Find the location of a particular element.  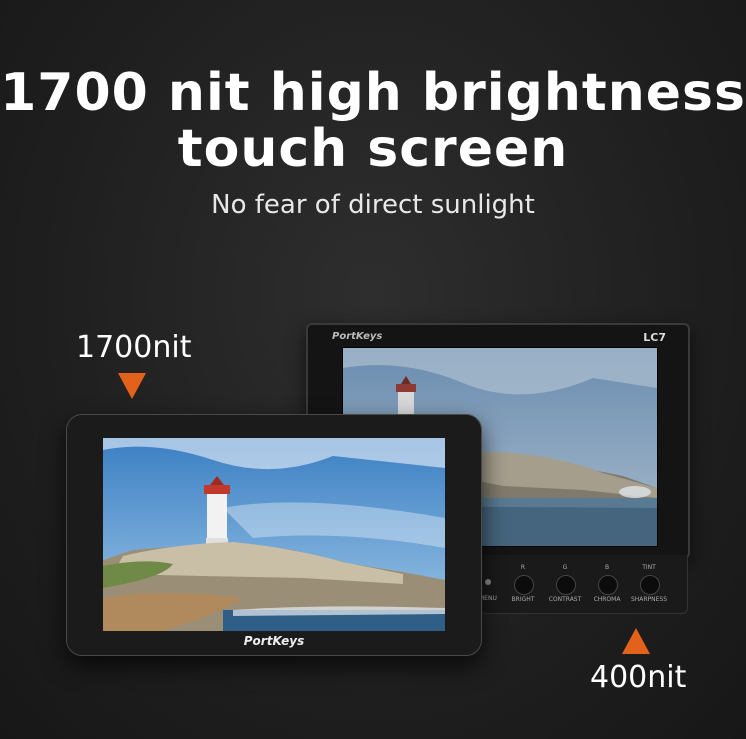

front-monitor-brand-logo: PortKeys is located at coordinates (274, 641).